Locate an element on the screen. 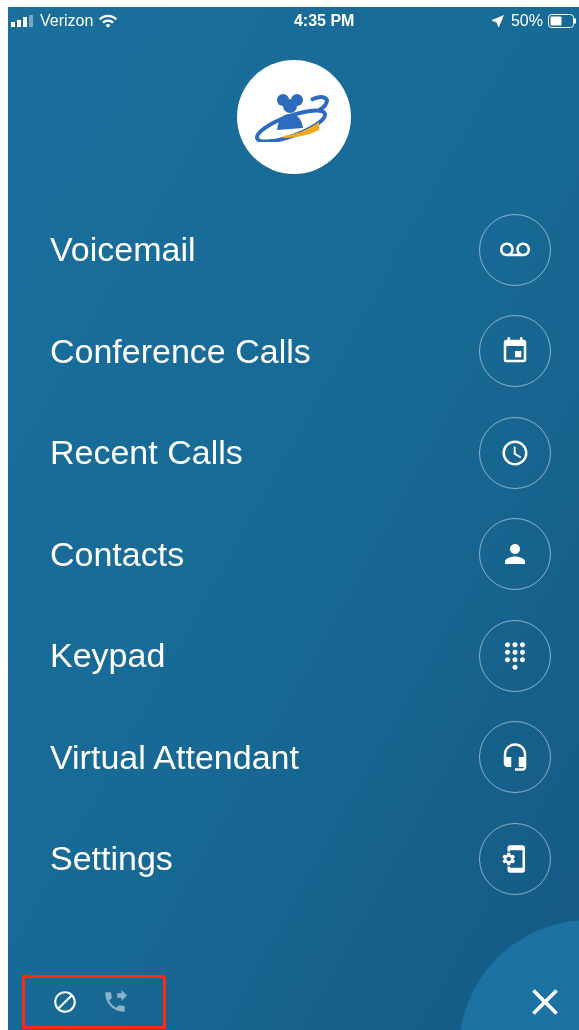  menu-item-label: Settings is located at coordinates (111, 859).